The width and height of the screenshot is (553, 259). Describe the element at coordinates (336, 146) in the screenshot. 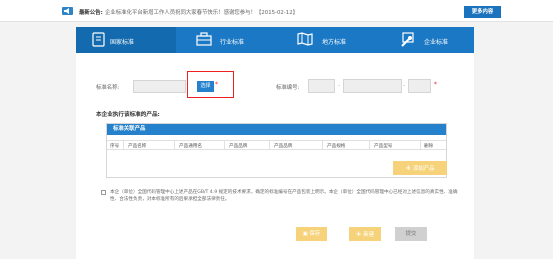

I see `column-header: 产品规格` at that location.